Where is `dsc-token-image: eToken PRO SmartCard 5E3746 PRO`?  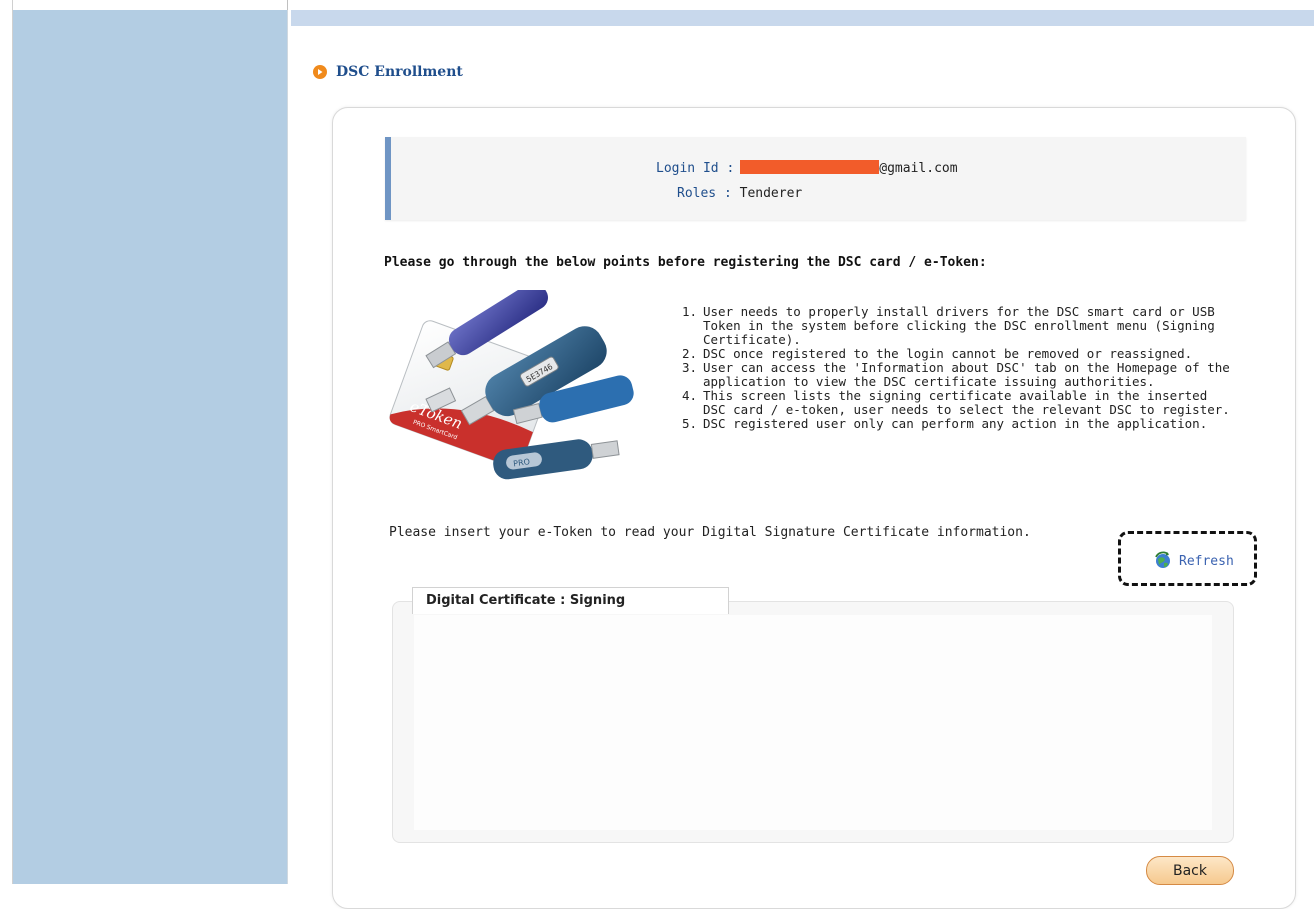 dsc-token-image: eToken PRO SmartCard 5E3746 PRO is located at coordinates (511, 385).